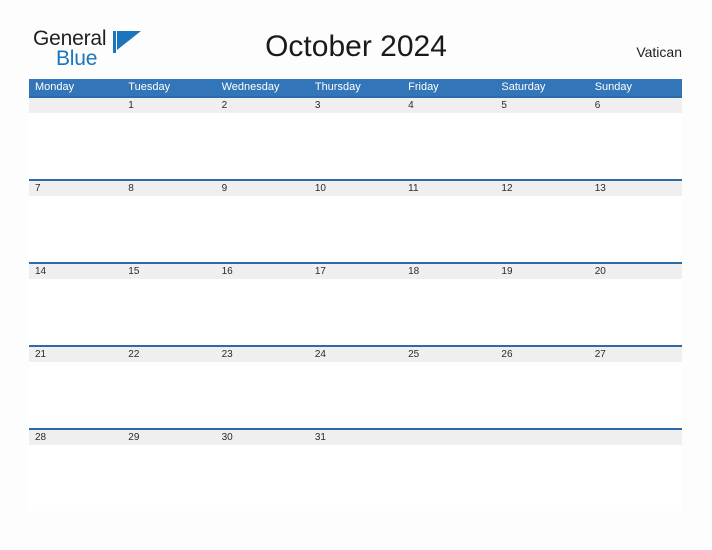 The image size is (712, 550). Describe the element at coordinates (356, 46) in the screenshot. I see `page-title: October 2024` at that location.